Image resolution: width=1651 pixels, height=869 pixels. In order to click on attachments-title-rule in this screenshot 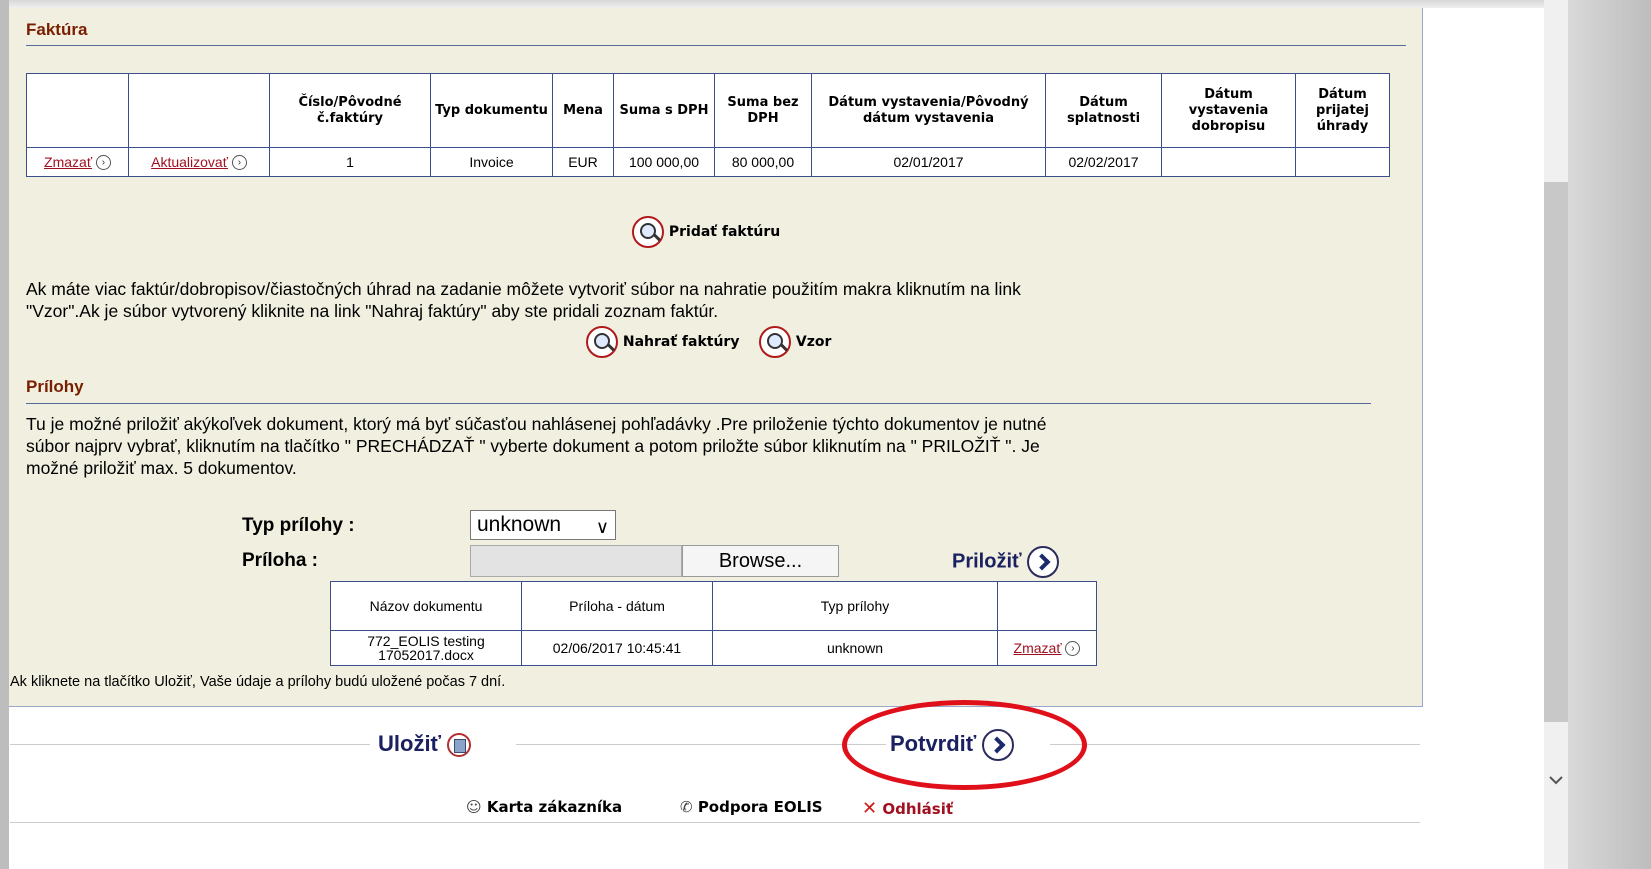, I will do `click(698, 403)`.